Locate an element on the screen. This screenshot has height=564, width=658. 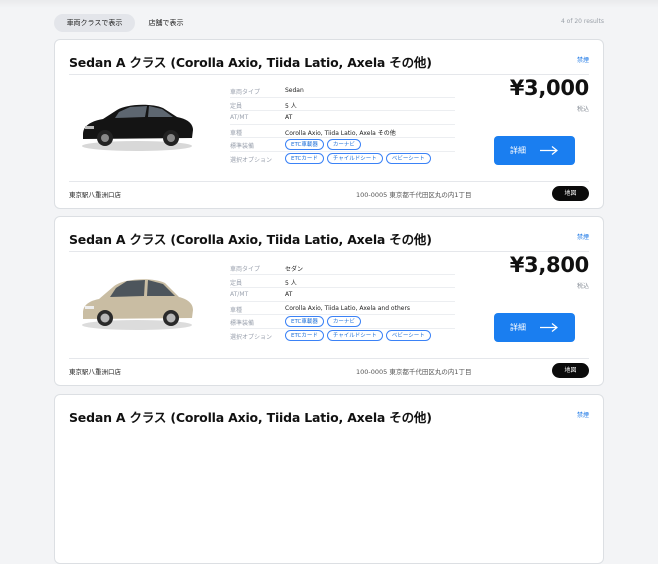
spec-value: Corolla Axio, Tiida Latio, Axela その他 is located at coordinates (340, 133).